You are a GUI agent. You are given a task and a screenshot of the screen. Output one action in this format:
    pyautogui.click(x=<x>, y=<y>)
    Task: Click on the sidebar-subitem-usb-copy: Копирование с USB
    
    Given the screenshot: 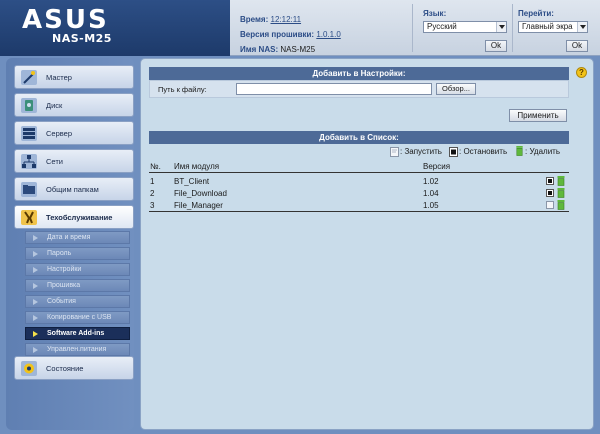 What is the action you would take?
    pyautogui.click(x=77, y=317)
    